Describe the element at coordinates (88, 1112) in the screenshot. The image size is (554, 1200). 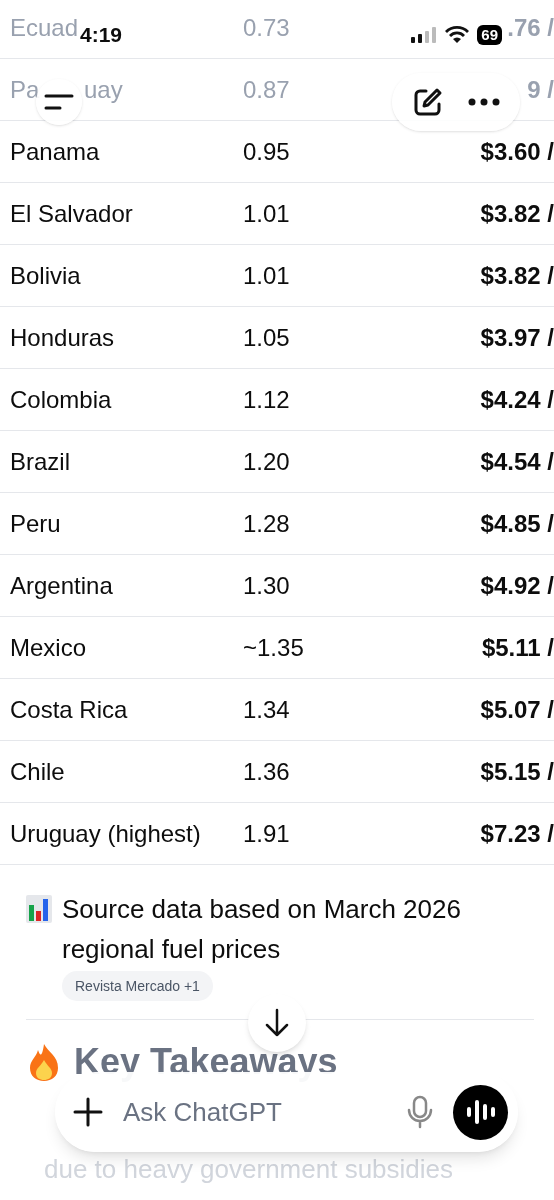
I see `plus-icon` at that location.